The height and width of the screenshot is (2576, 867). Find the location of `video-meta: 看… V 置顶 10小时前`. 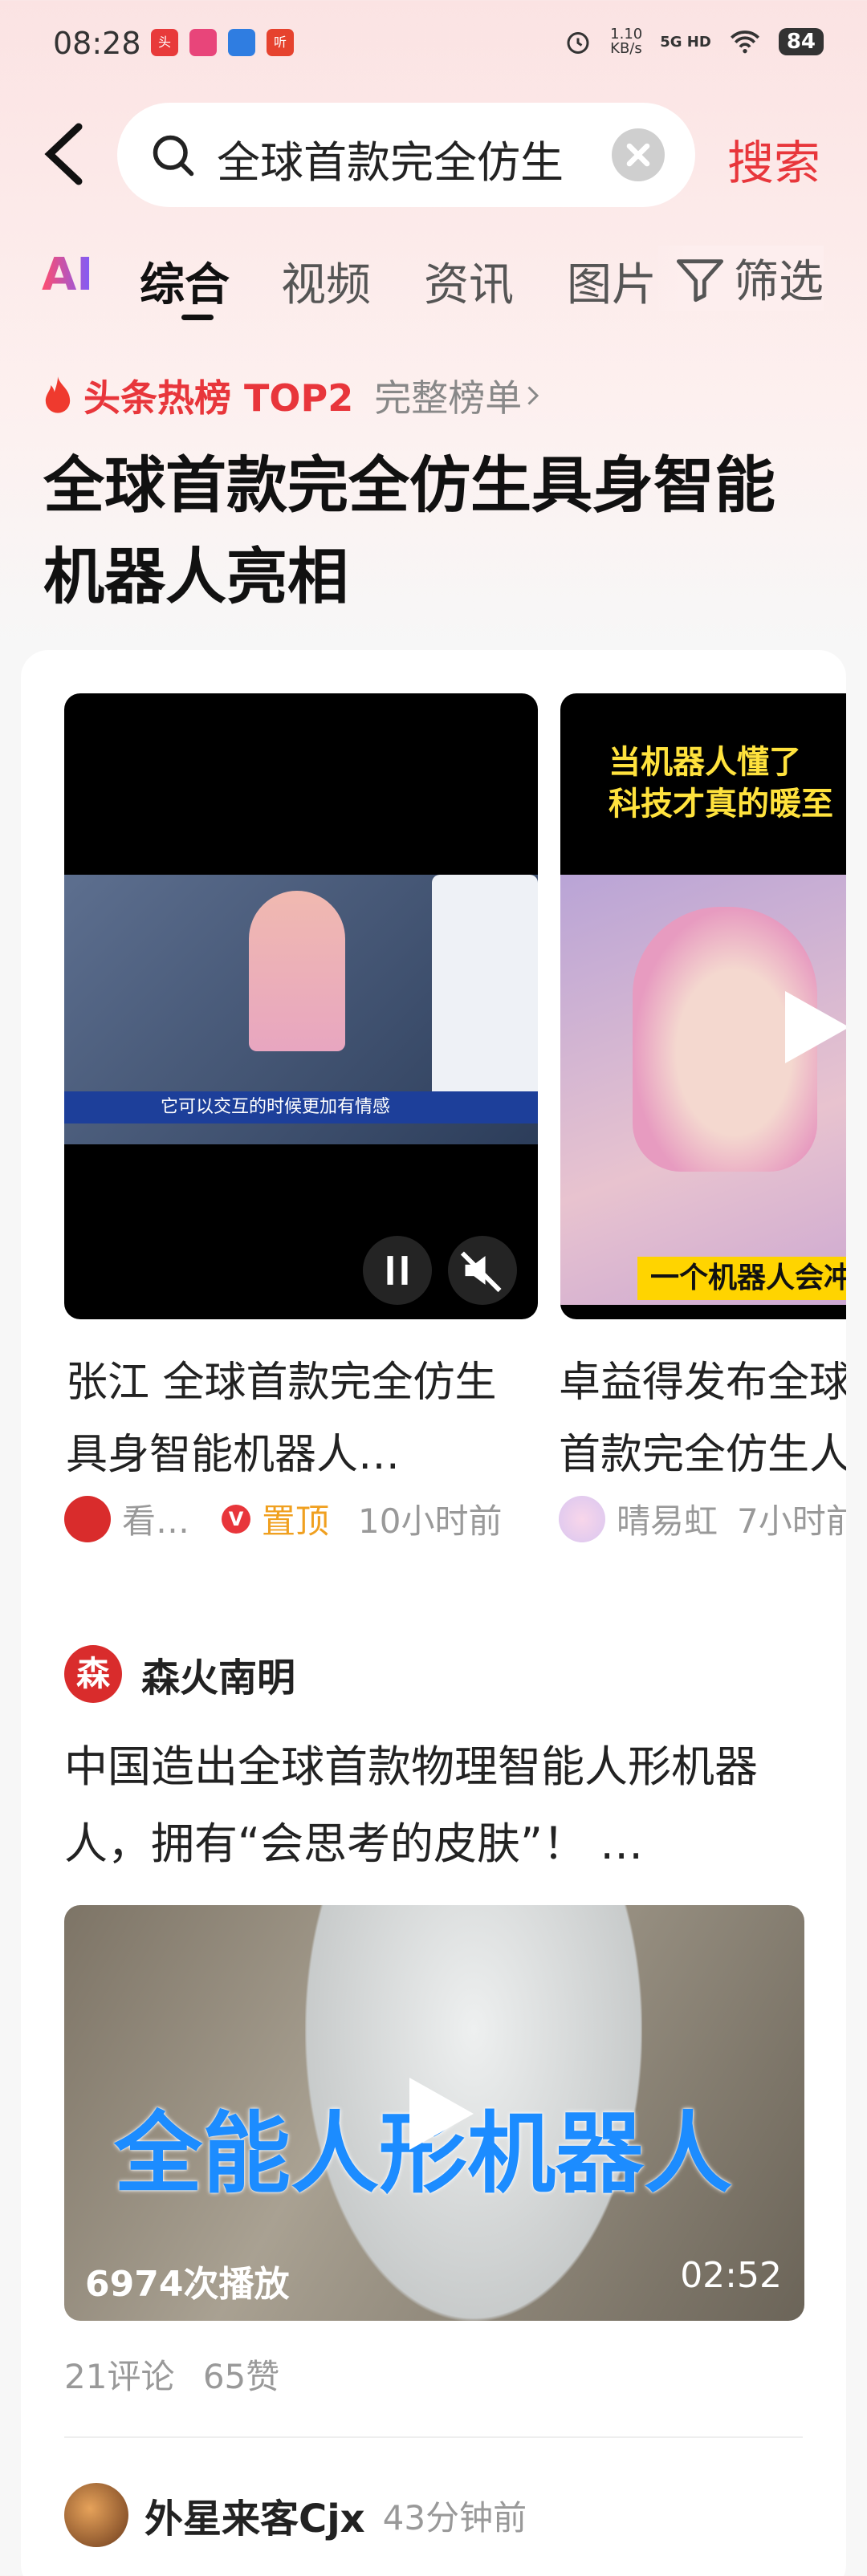

video-meta: 看… V 置顶 10小时前 is located at coordinates (283, 1518).